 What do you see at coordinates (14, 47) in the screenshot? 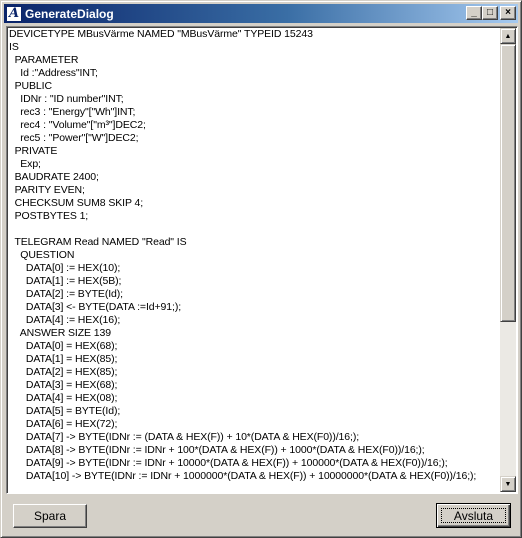
I see `code-line: IS` at bounding box center [14, 47].